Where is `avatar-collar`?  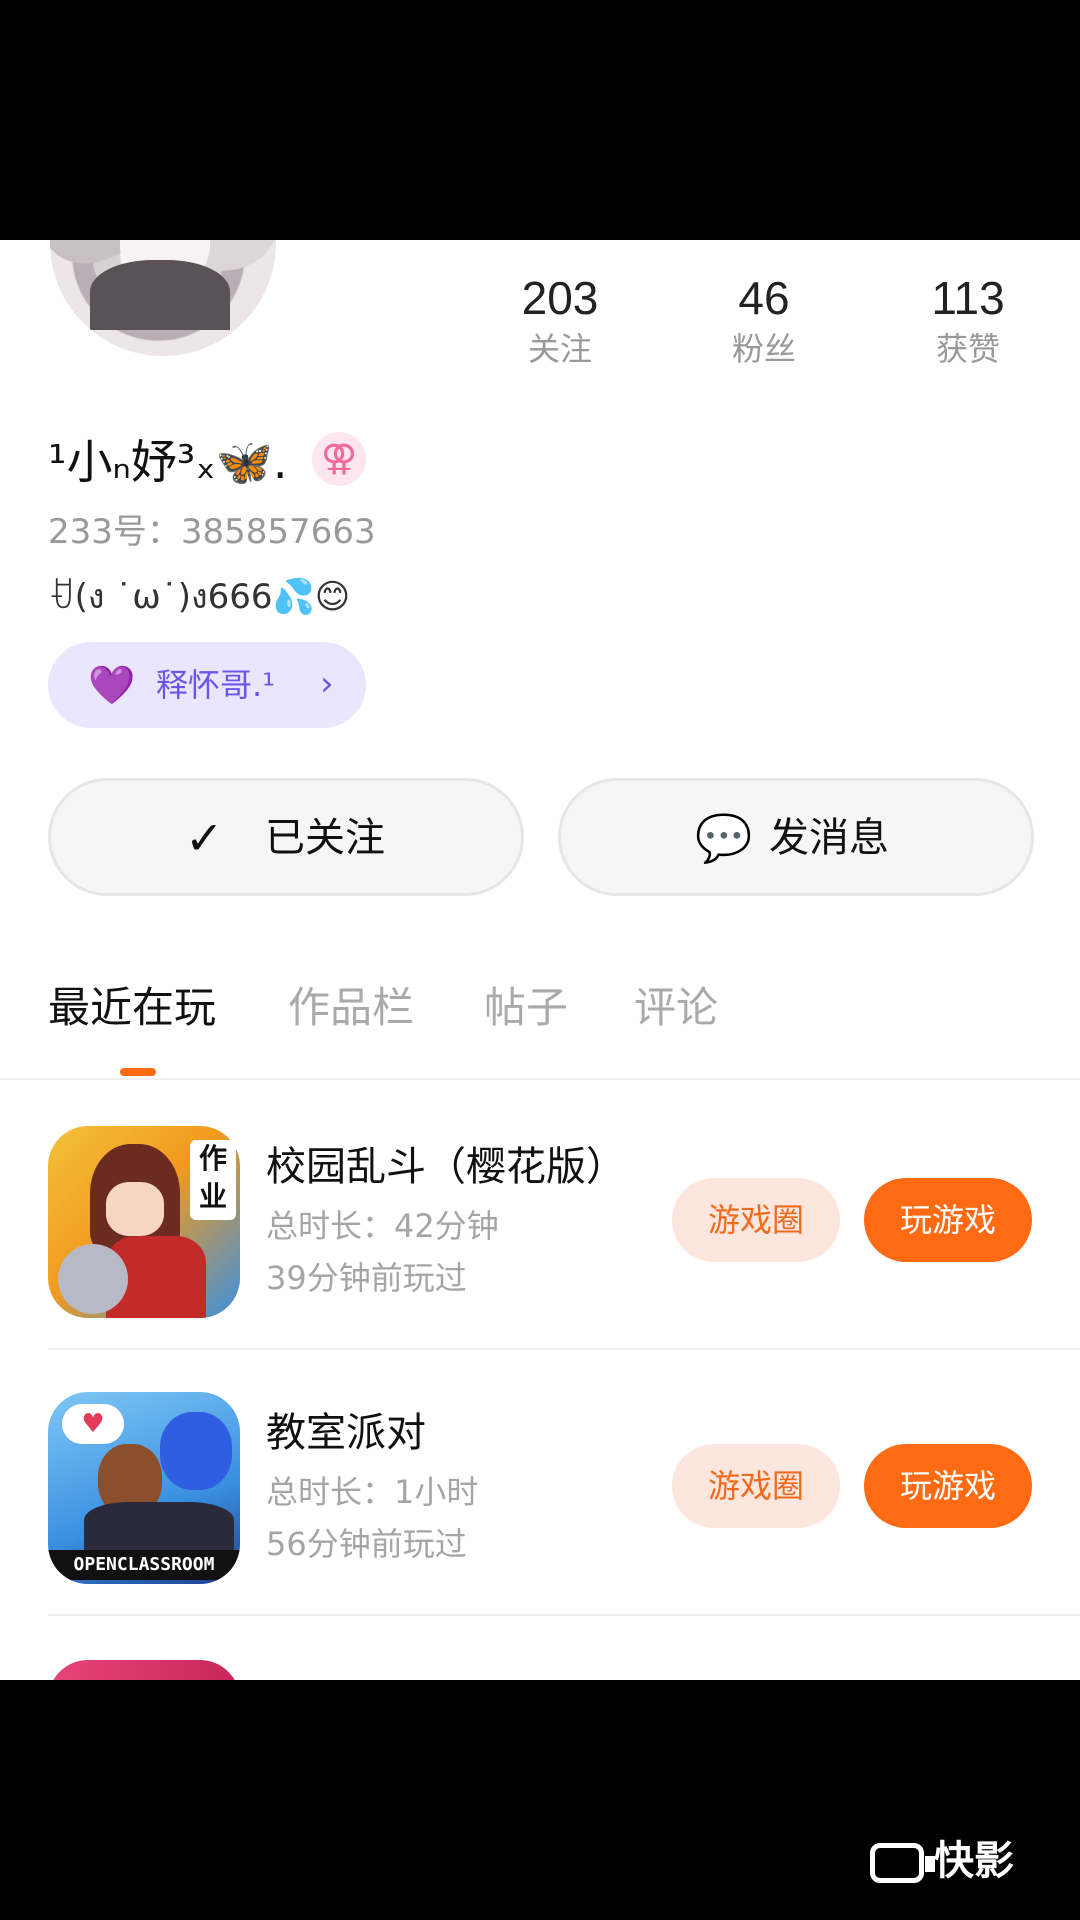 avatar-collar is located at coordinates (160, 295).